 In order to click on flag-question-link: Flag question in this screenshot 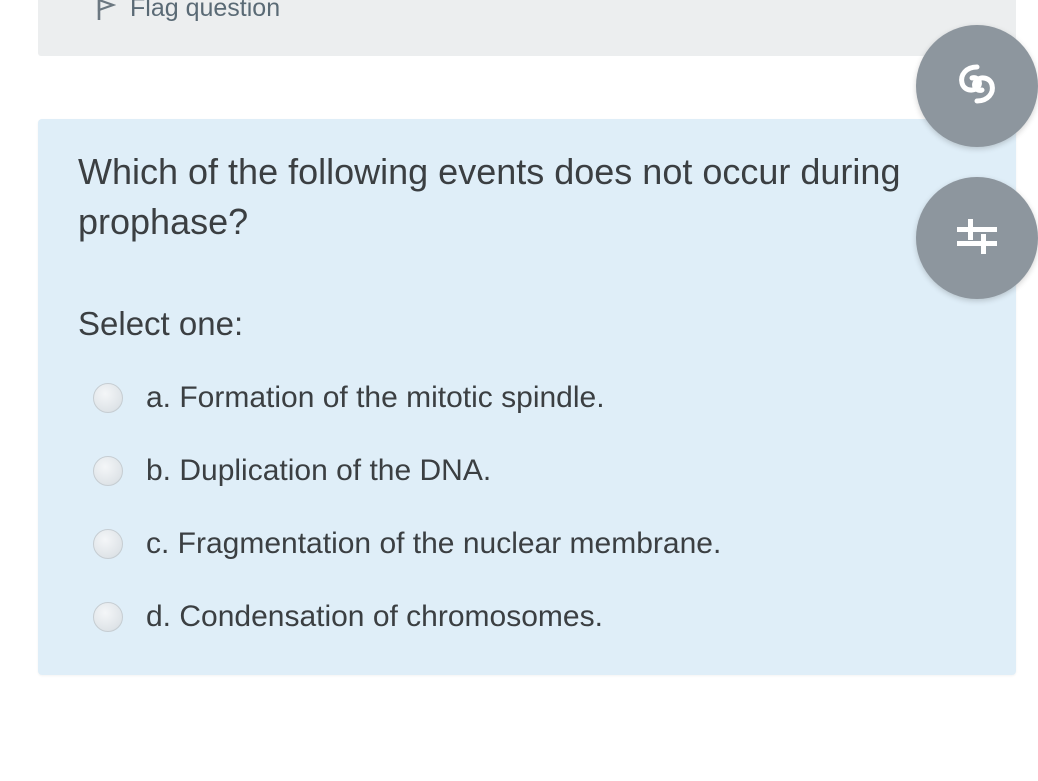, I will do `click(188, 11)`.